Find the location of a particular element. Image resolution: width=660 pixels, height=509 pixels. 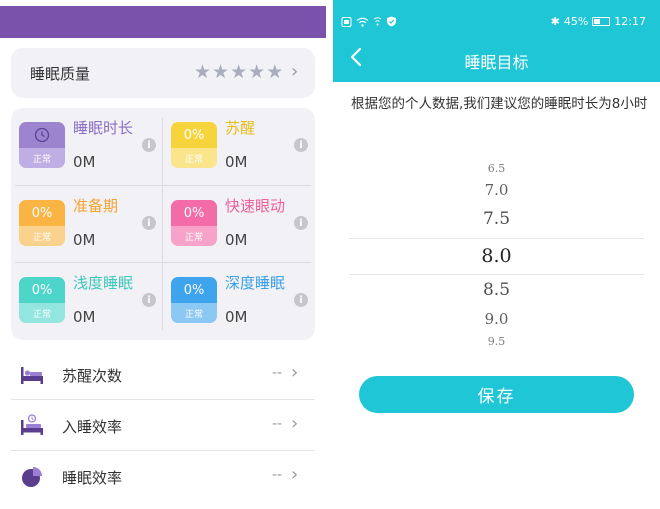

signal-icon is located at coordinates (377, 20).